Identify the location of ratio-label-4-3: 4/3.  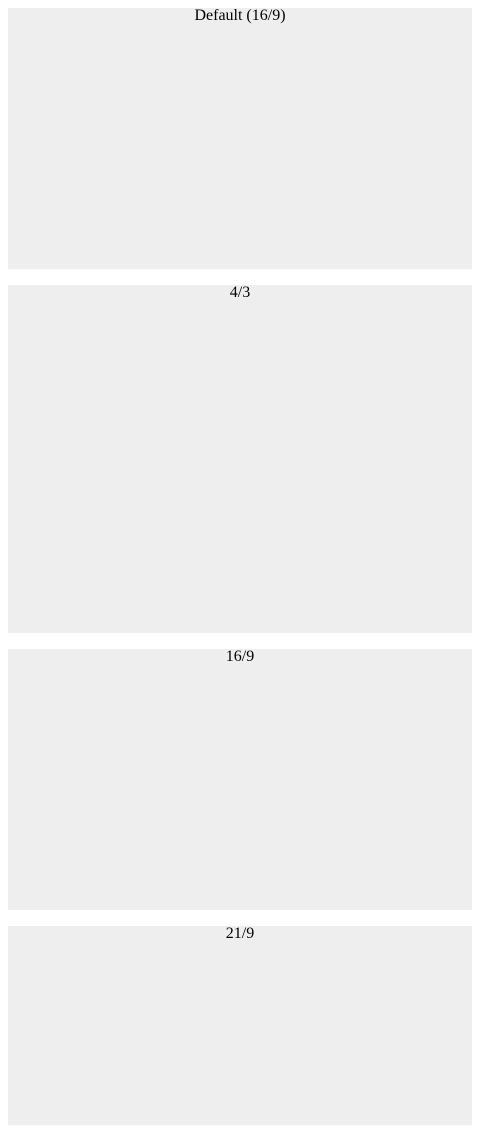
(240, 292).